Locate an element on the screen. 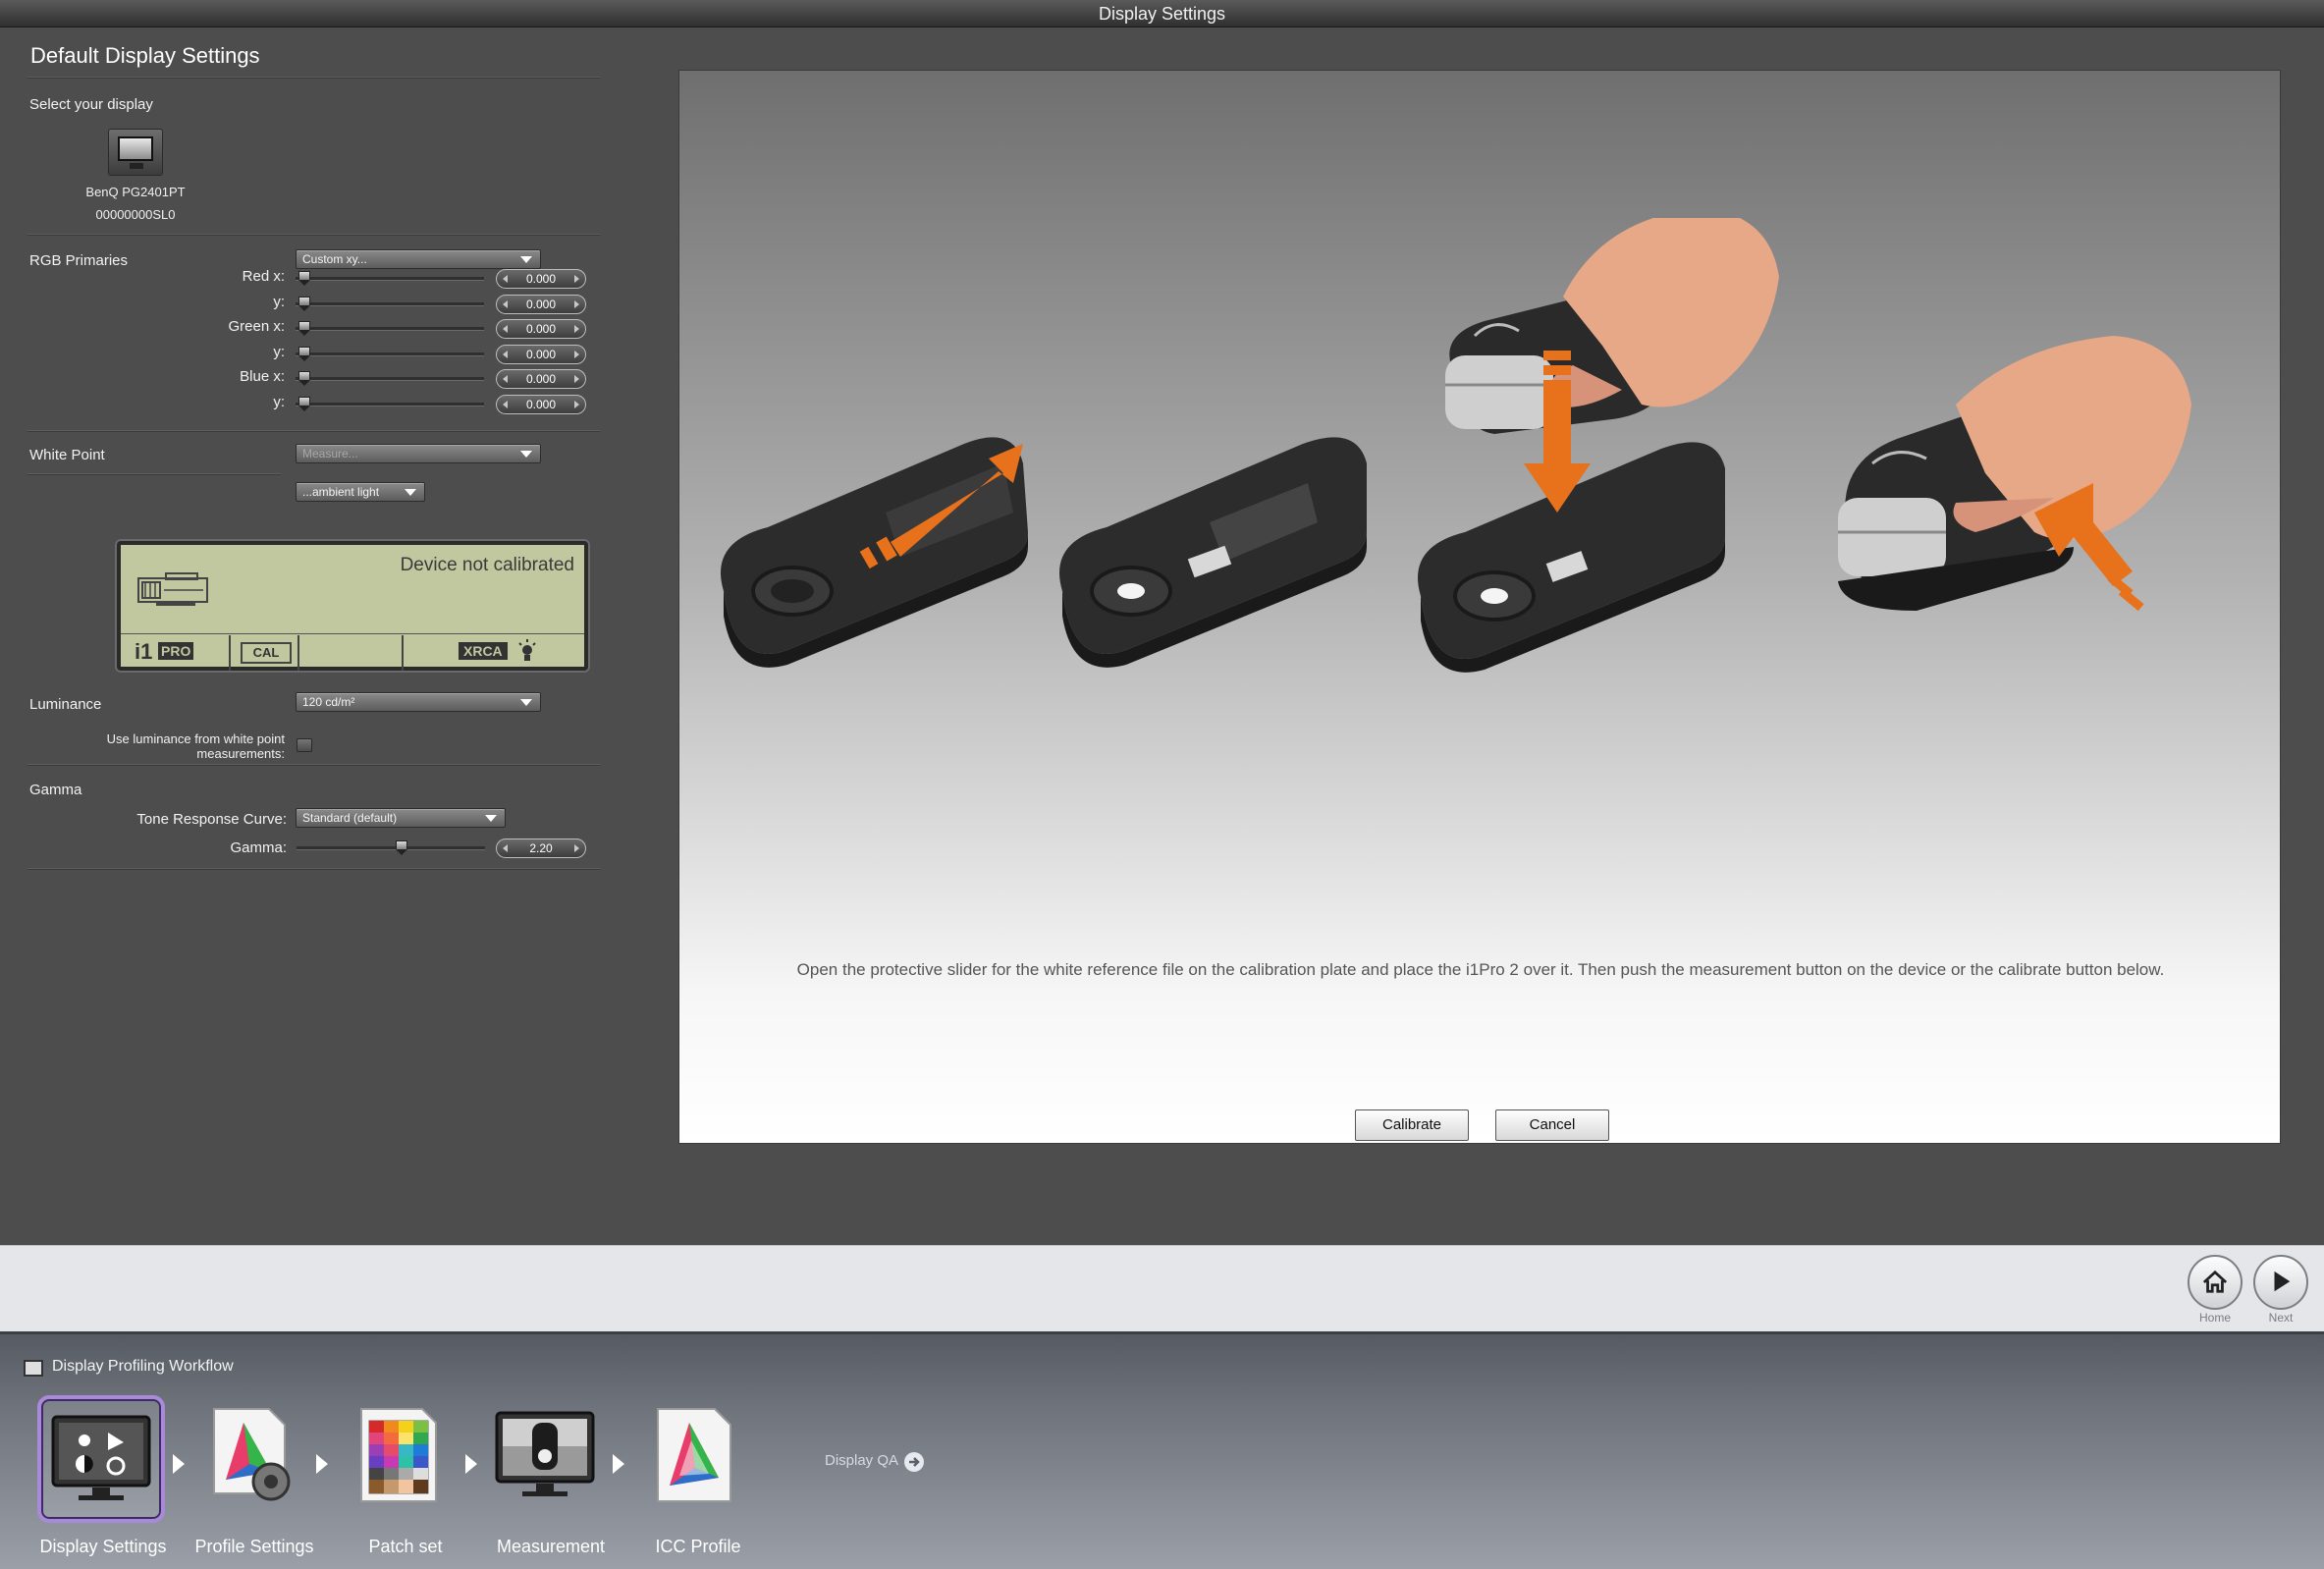 Image resolution: width=2324 pixels, height=1569 pixels. display-qa-link: Display QA is located at coordinates (861, 1460).